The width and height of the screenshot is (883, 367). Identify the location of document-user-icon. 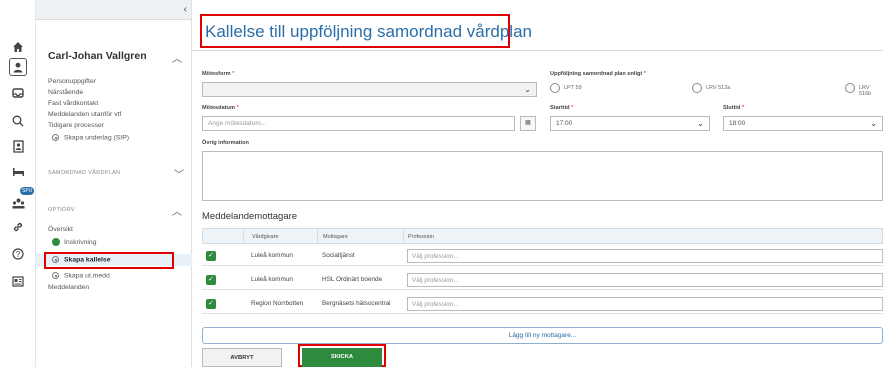
(18, 146).